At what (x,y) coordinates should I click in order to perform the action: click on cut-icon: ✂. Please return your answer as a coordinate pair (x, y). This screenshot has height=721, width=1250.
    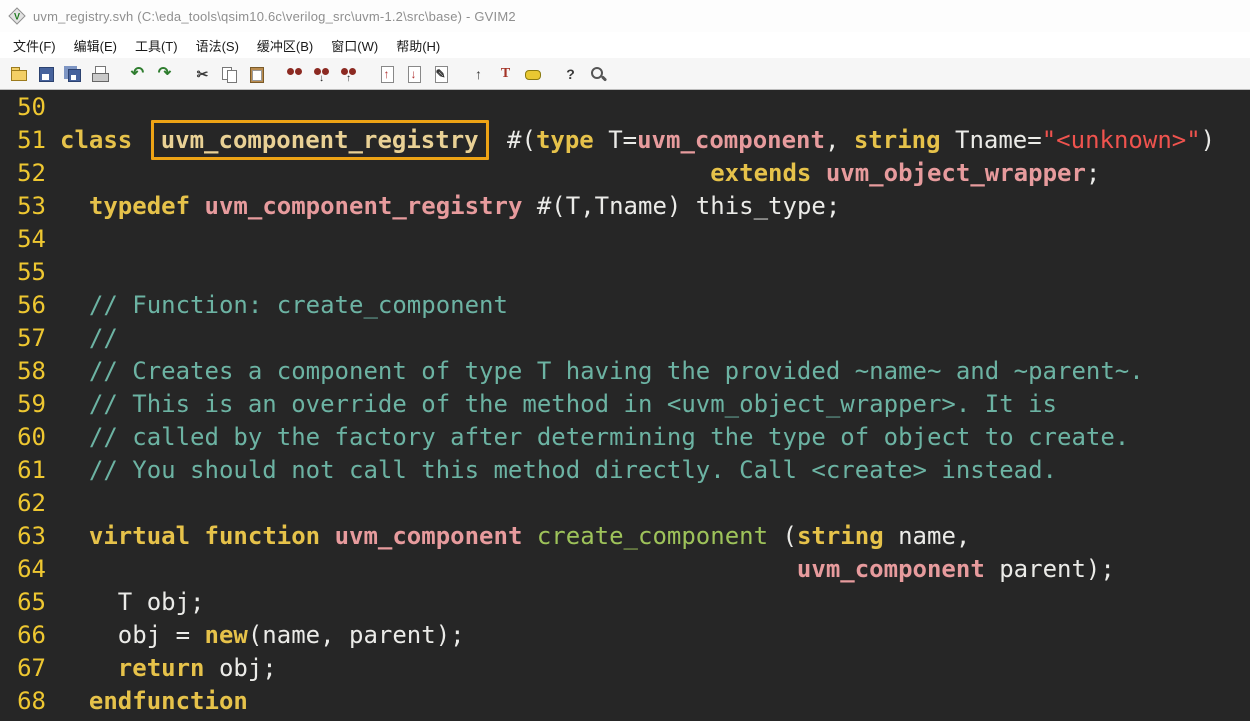
    Looking at the image, I should click on (202, 73).